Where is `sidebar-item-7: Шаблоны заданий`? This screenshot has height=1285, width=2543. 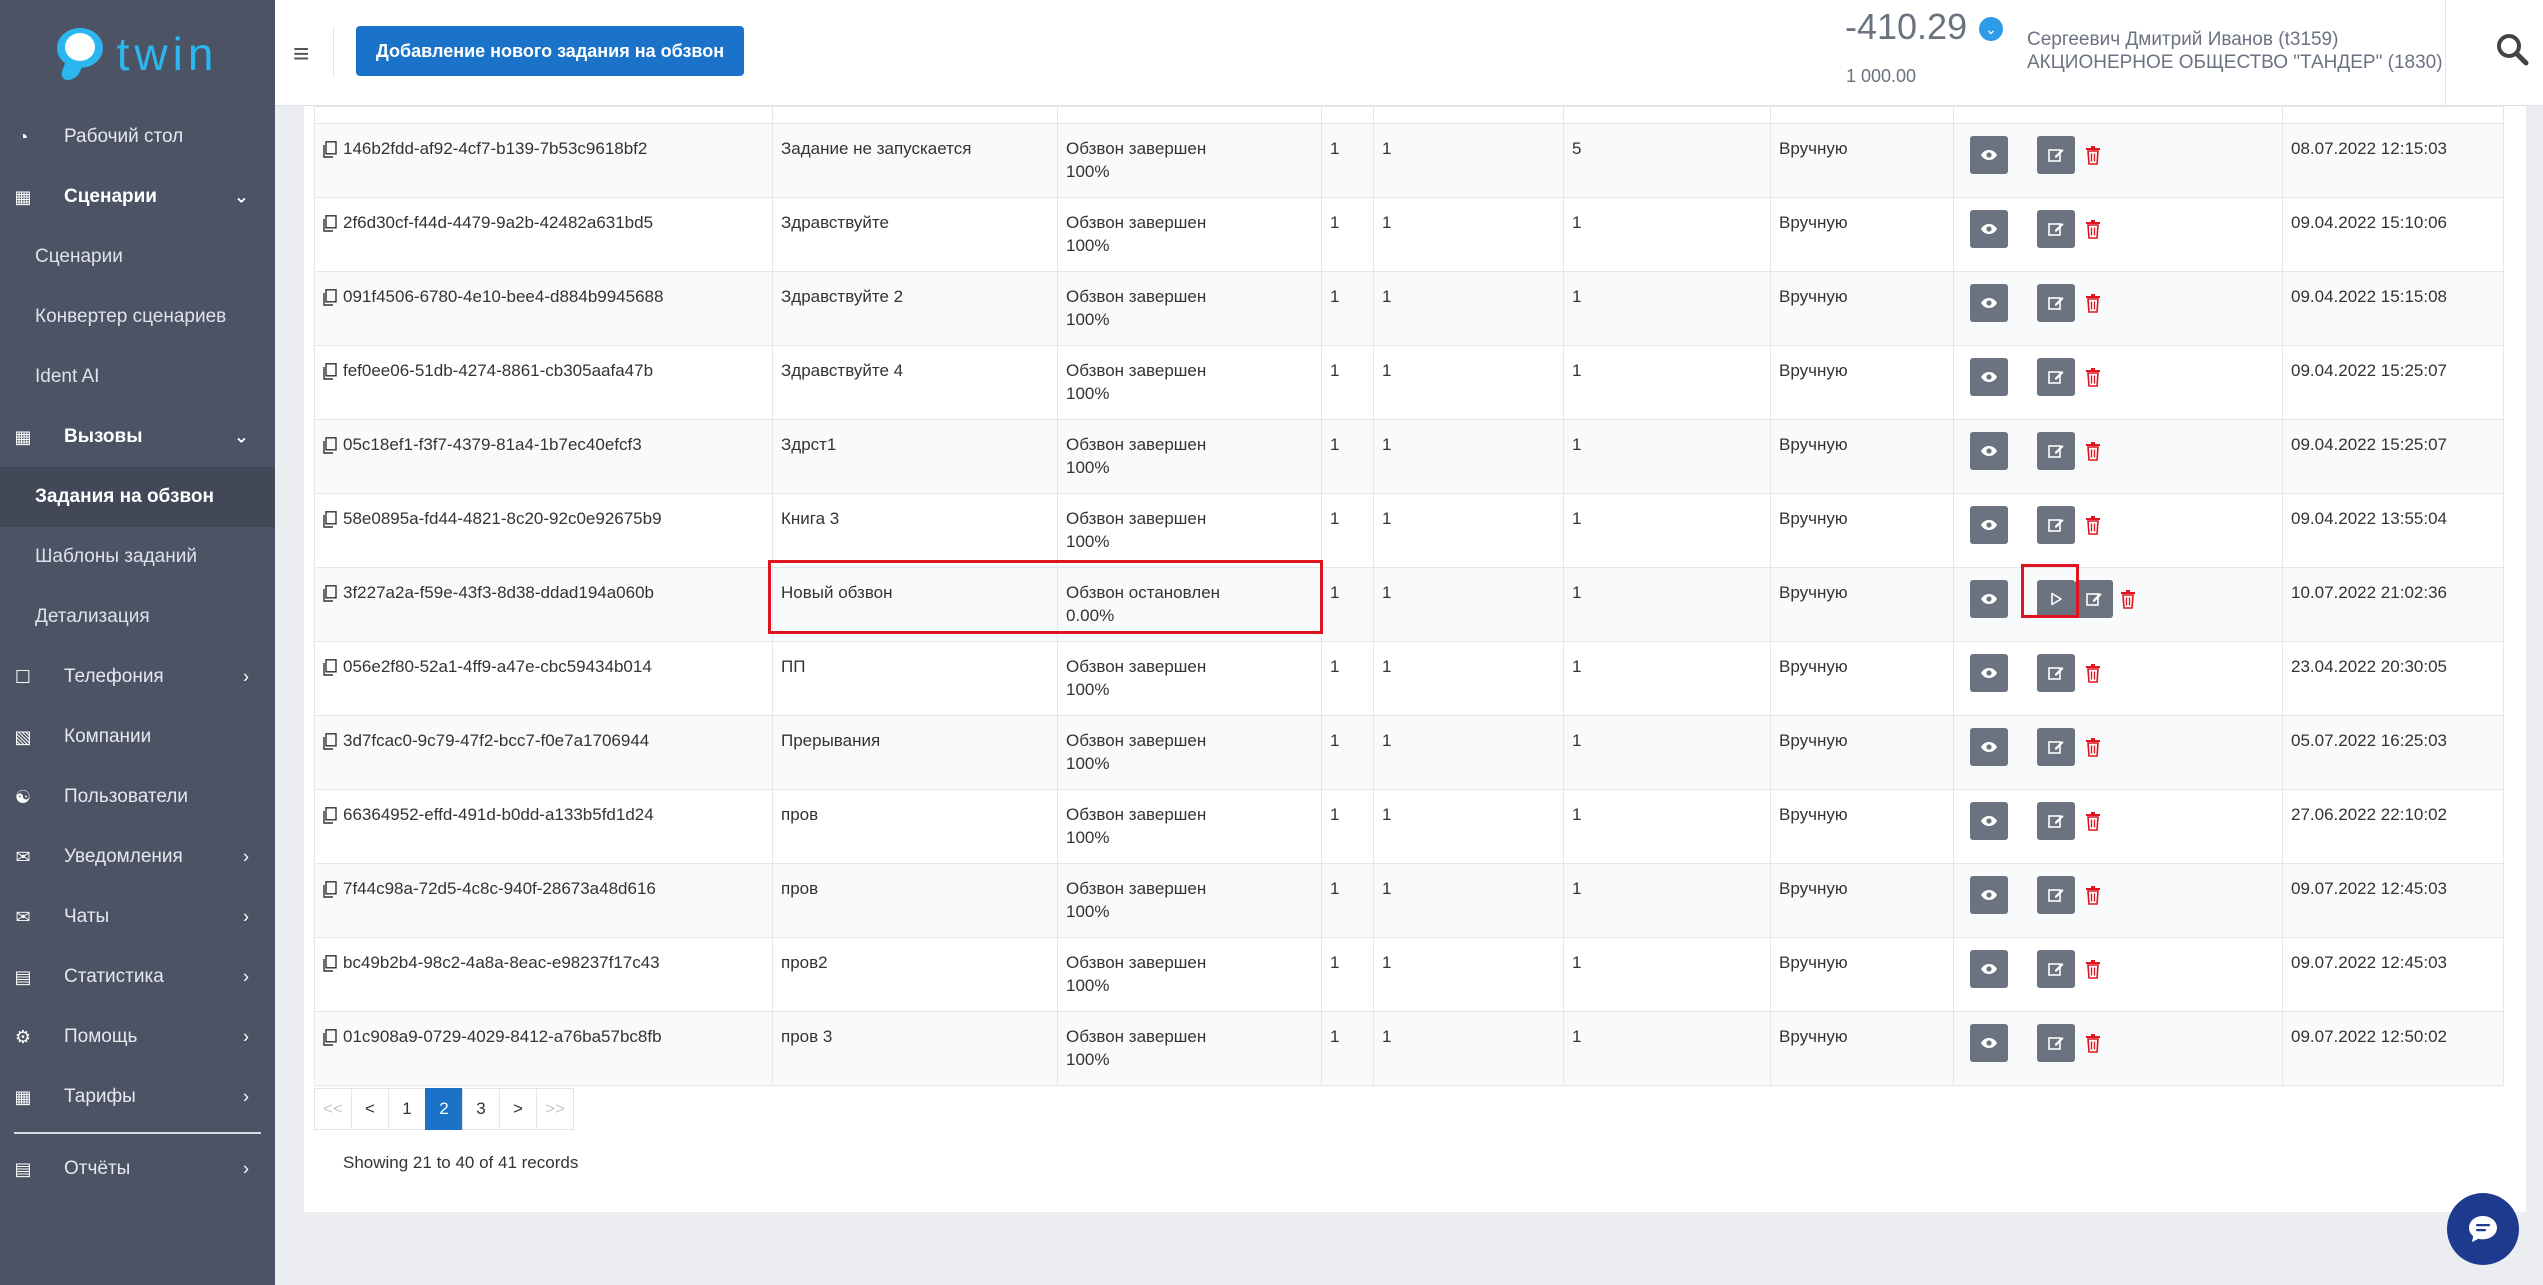
sidebar-item-7: Шаблоны заданий is located at coordinates (137, 557).